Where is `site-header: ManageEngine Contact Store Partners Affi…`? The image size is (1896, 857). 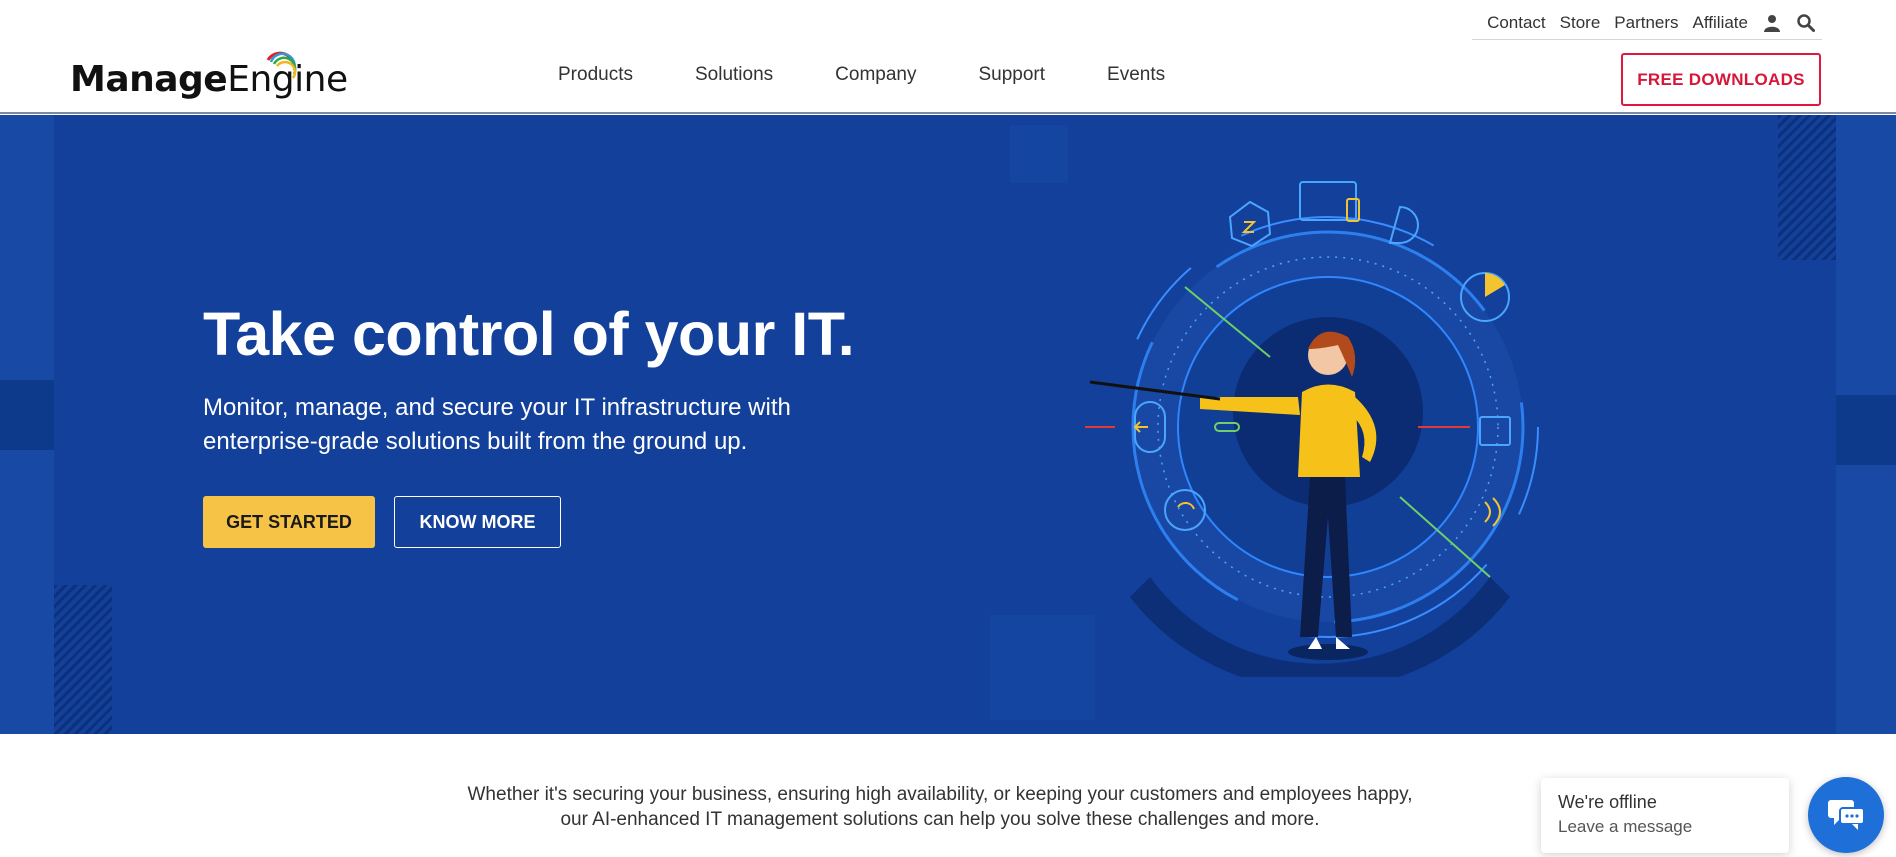 site-header: ManageEngine Contact Store Partners Affi… is located at coordinates (948, 57).